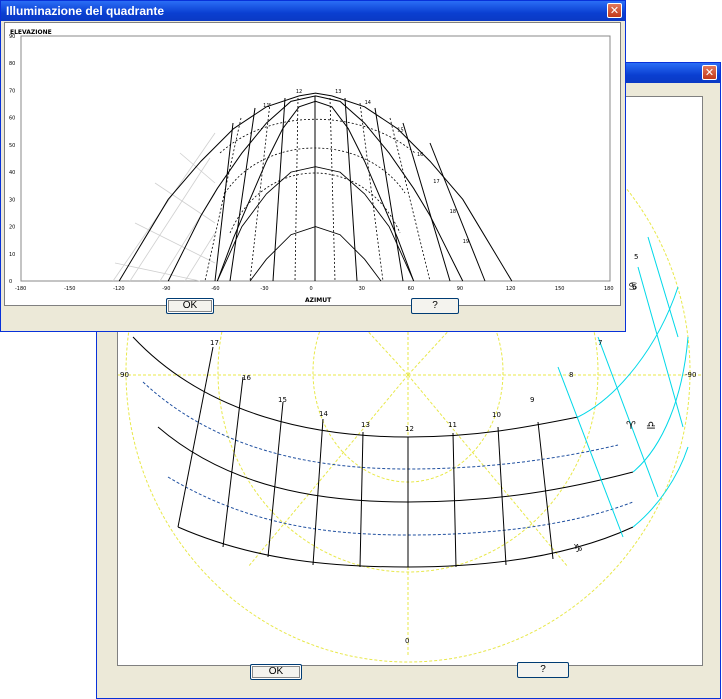 This screenshot has height=699, width=722. I want to click on hour-label: 13, so click(338, 92).